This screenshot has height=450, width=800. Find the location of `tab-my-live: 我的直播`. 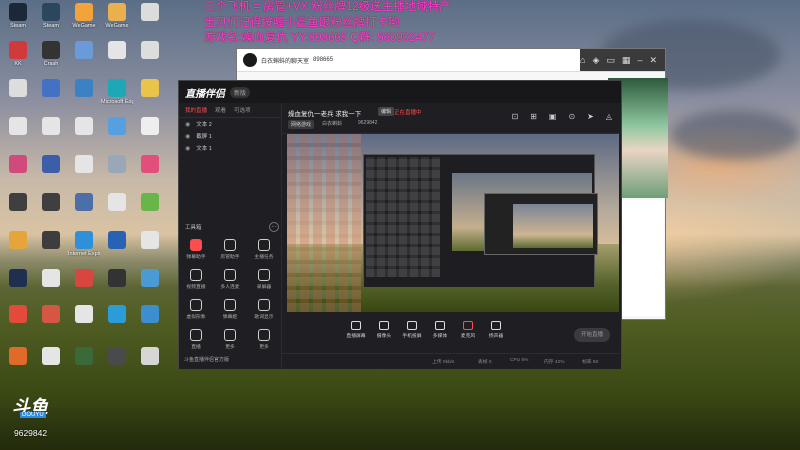

tab-my-live: 我的直播 is located at coordinates (196, 110).